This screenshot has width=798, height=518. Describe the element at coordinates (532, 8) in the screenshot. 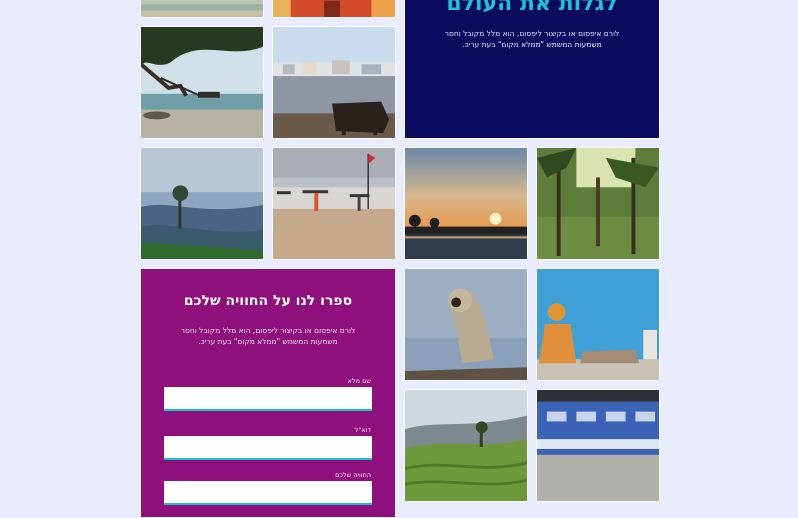

I see `hero-title: לגלות את העולם` at that location.